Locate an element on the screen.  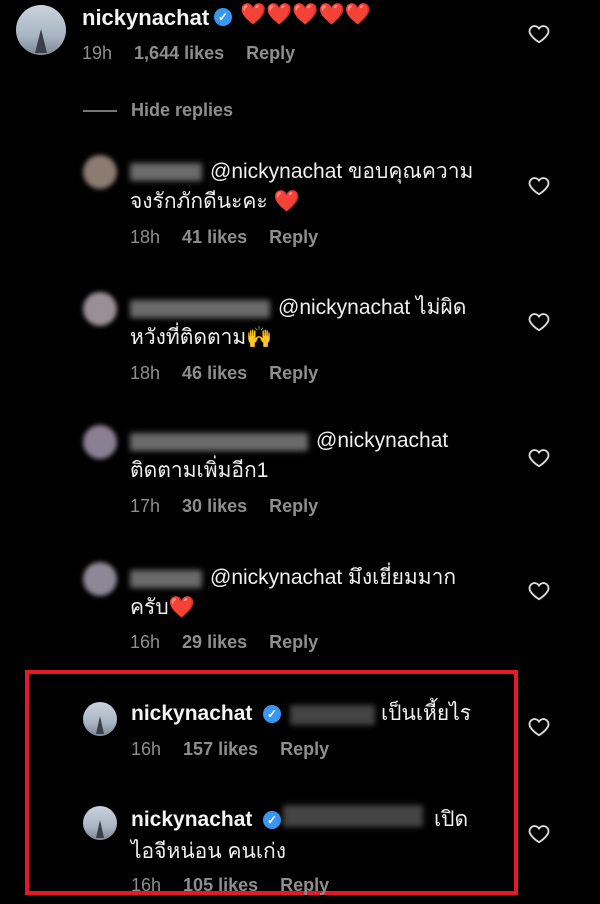
reply-meta: 18h 41 likes Reply is located at coordinates (235, 237).